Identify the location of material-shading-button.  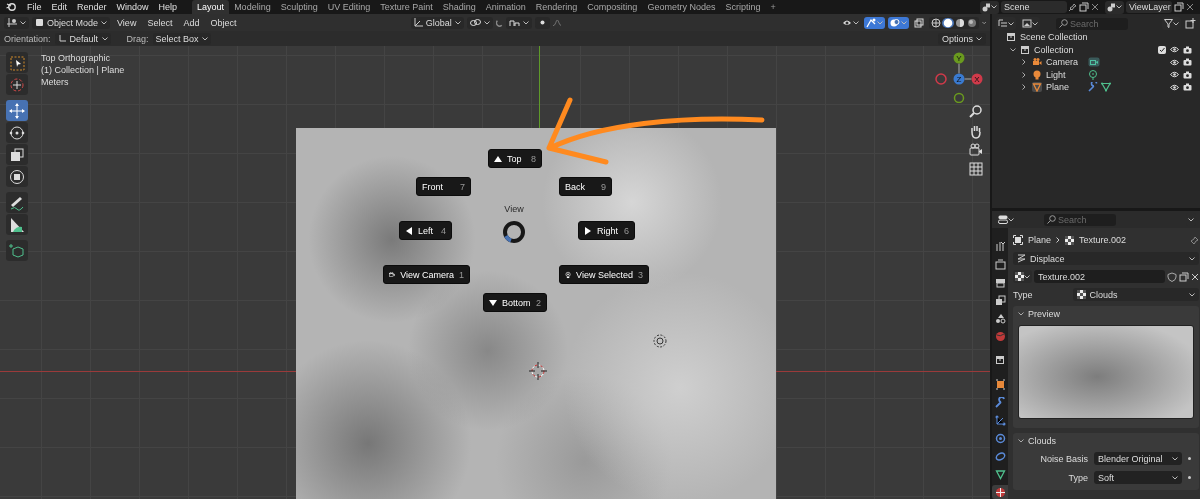
(959, 22).